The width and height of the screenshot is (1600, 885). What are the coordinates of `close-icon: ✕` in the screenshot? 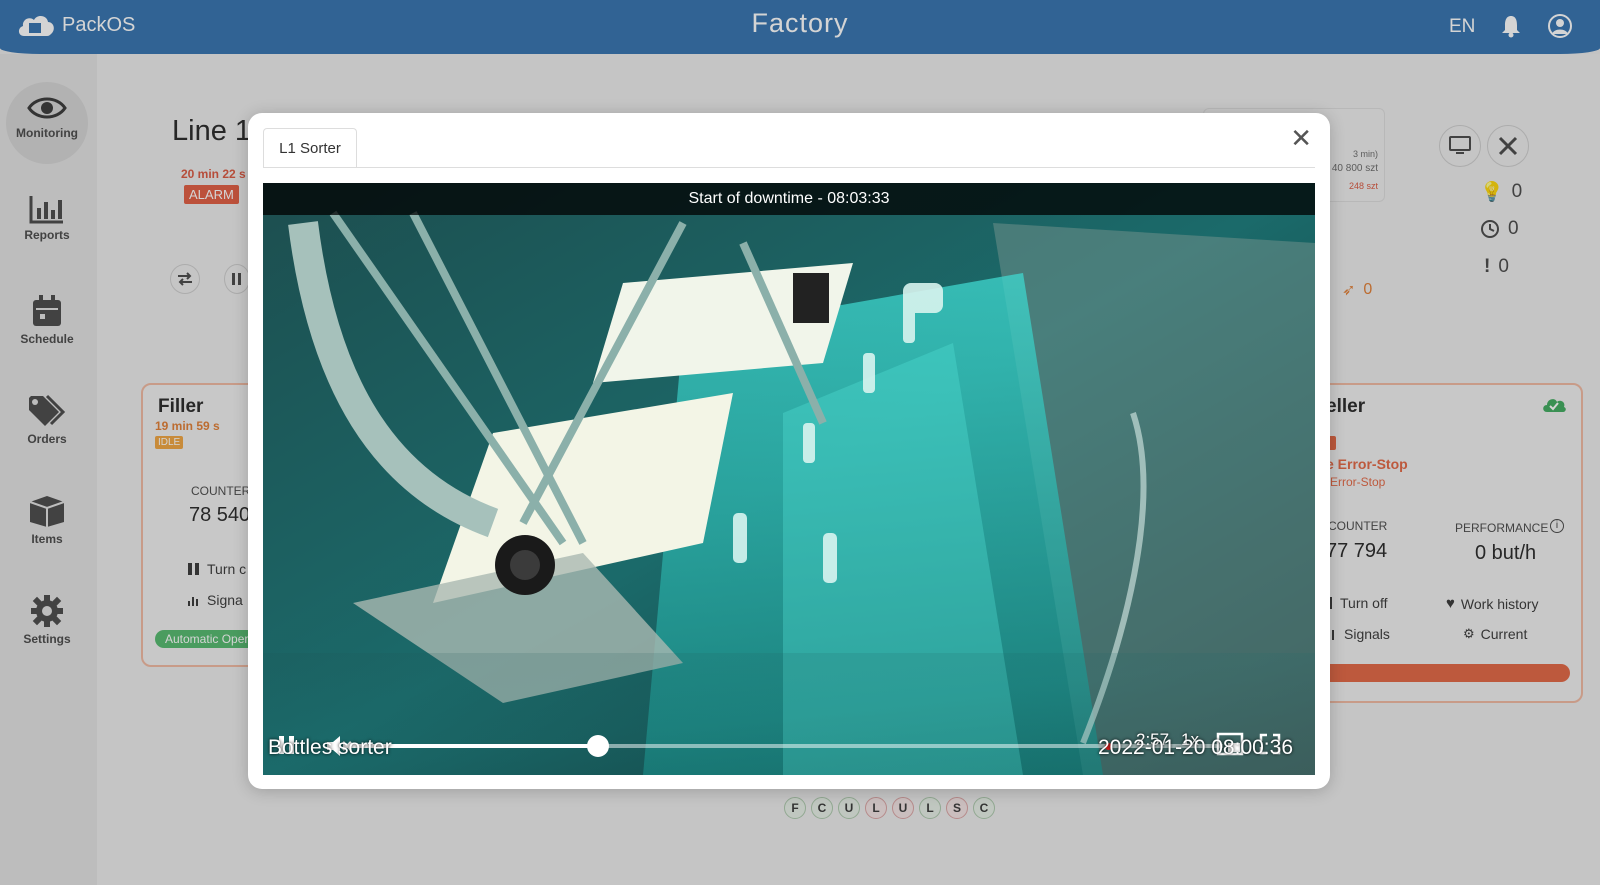 It's located at (1301, 138).